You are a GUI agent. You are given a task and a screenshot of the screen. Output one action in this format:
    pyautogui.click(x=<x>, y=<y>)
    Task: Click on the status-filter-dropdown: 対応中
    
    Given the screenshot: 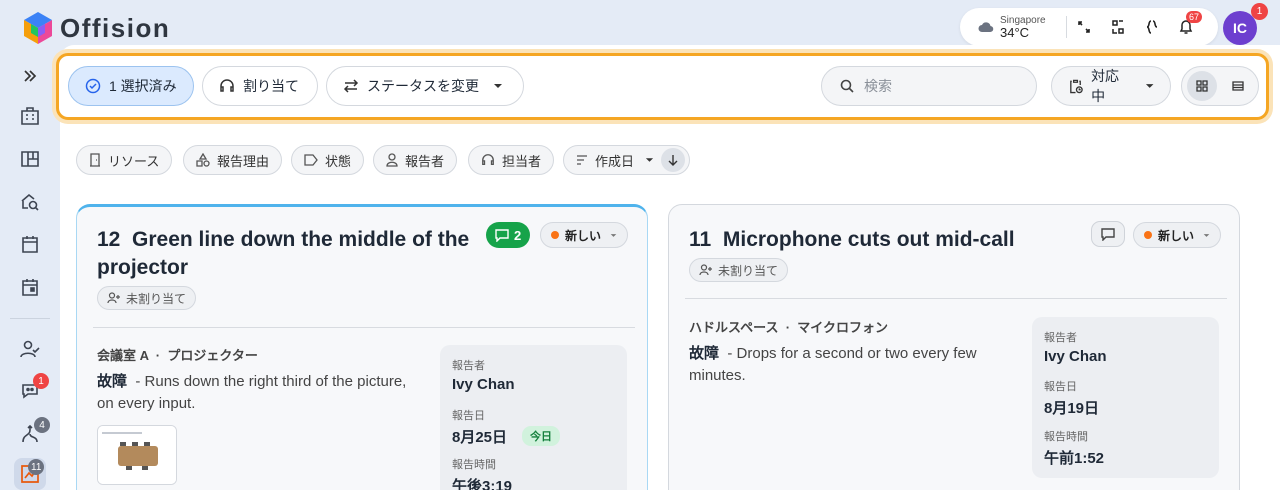 What is the action you would take?
    pyautogui.click(x=1111, y=86)
    